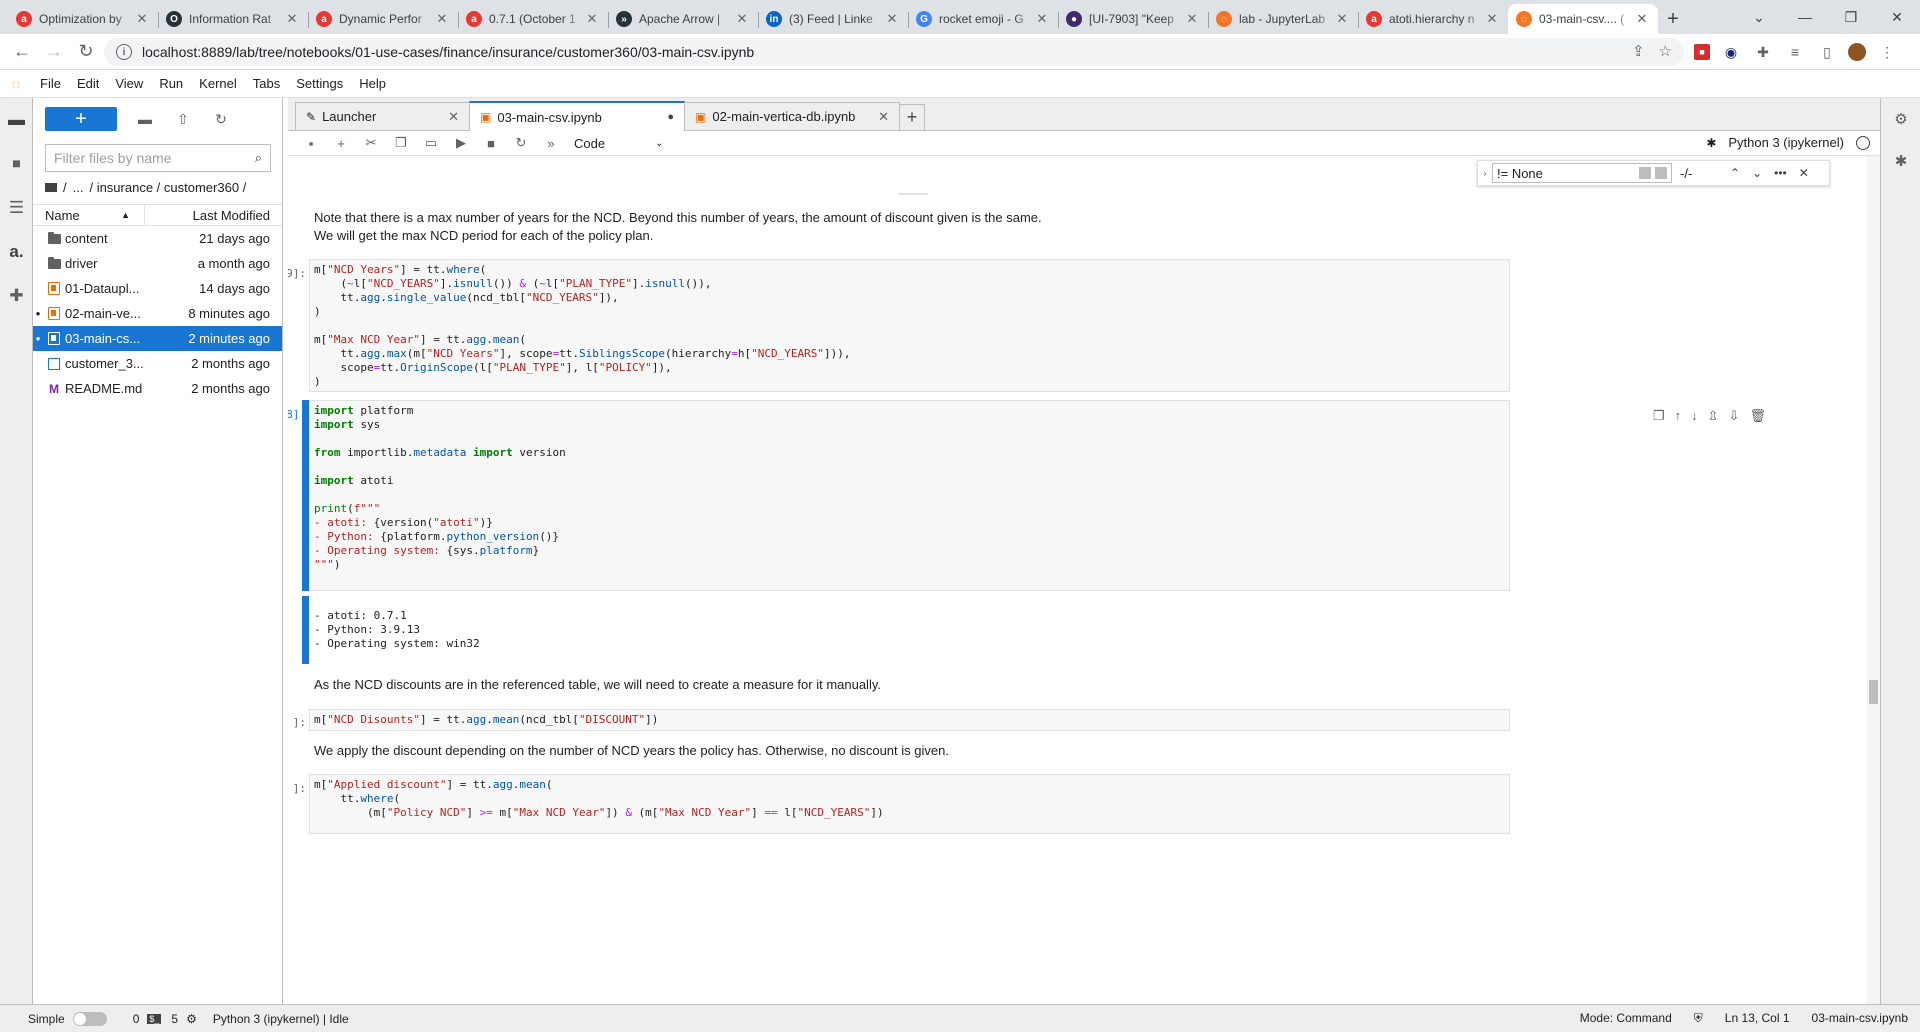 The width and height of the screenshot is (1920, 1032). What do you see at coordinates (50, 83) in the screenshot?
I see `menu-file: File` at bounding box center [50, 83].